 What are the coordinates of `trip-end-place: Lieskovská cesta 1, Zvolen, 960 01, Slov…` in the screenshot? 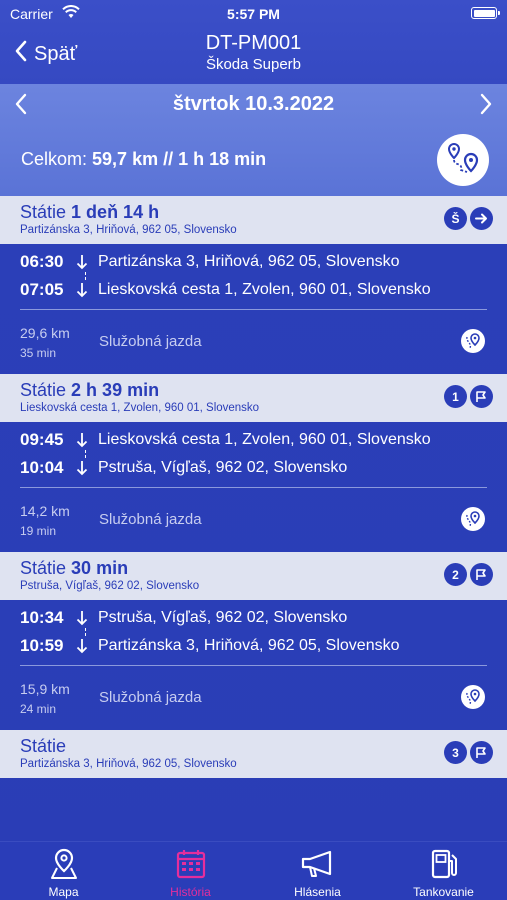 It's located at (264, 289).